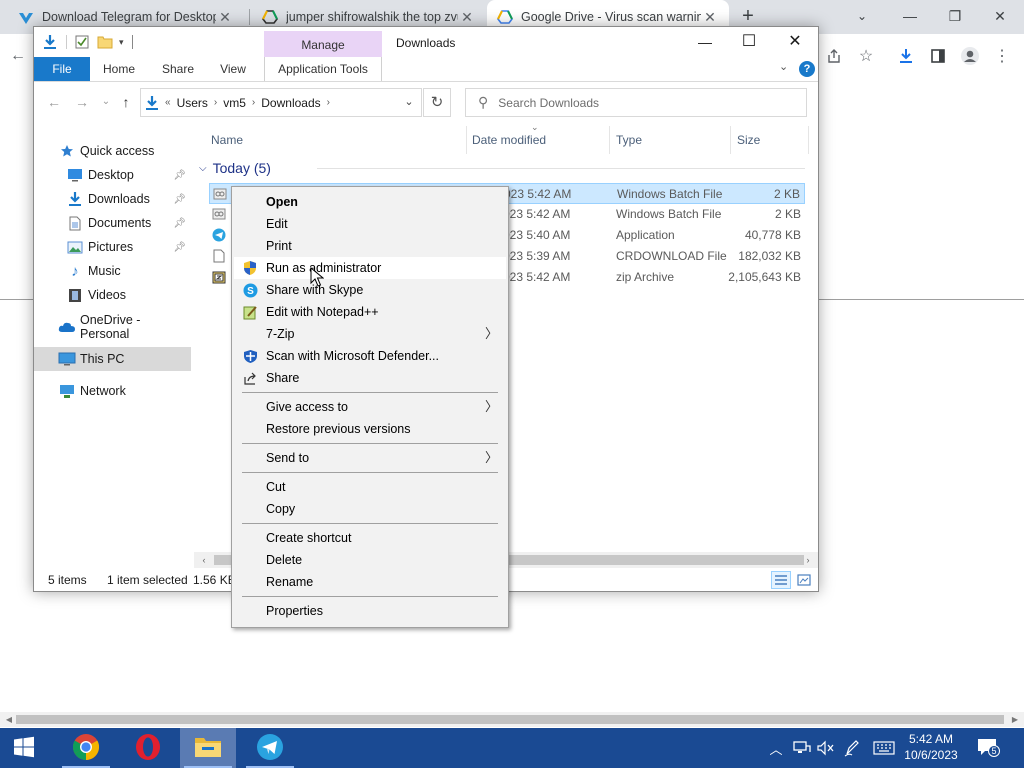 Image resolution: width=1024 pixels, height=768 pixels. I want to click on menu-item-restore-previous-versions: Restore previous versions, so click(370, 429).